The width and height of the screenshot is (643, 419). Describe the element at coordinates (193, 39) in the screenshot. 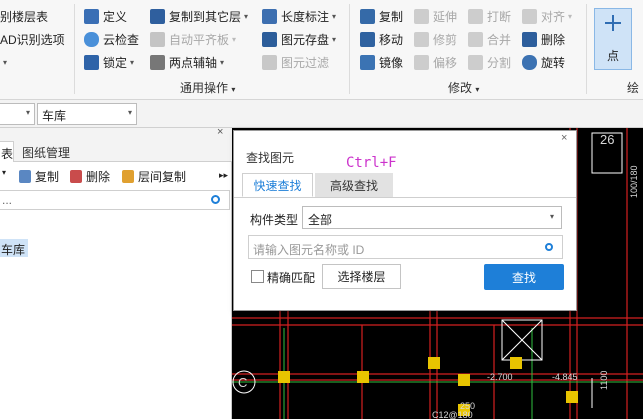

I see `auto-align-slab-button: 自动平齐板 ▾` at that location.